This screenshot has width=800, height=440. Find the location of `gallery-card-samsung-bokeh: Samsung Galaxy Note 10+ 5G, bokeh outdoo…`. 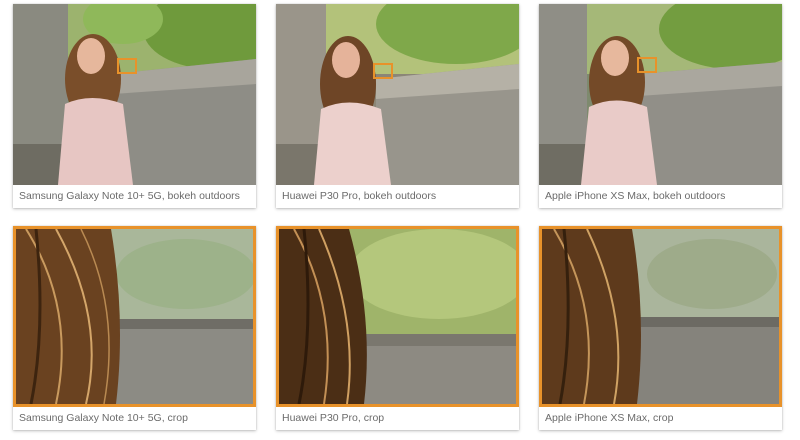

gallery-card-samsung-bokeh: Samsung Galaxy Note 10+ 5G, bokeh outdoo… is located at coordinates (134, 106).